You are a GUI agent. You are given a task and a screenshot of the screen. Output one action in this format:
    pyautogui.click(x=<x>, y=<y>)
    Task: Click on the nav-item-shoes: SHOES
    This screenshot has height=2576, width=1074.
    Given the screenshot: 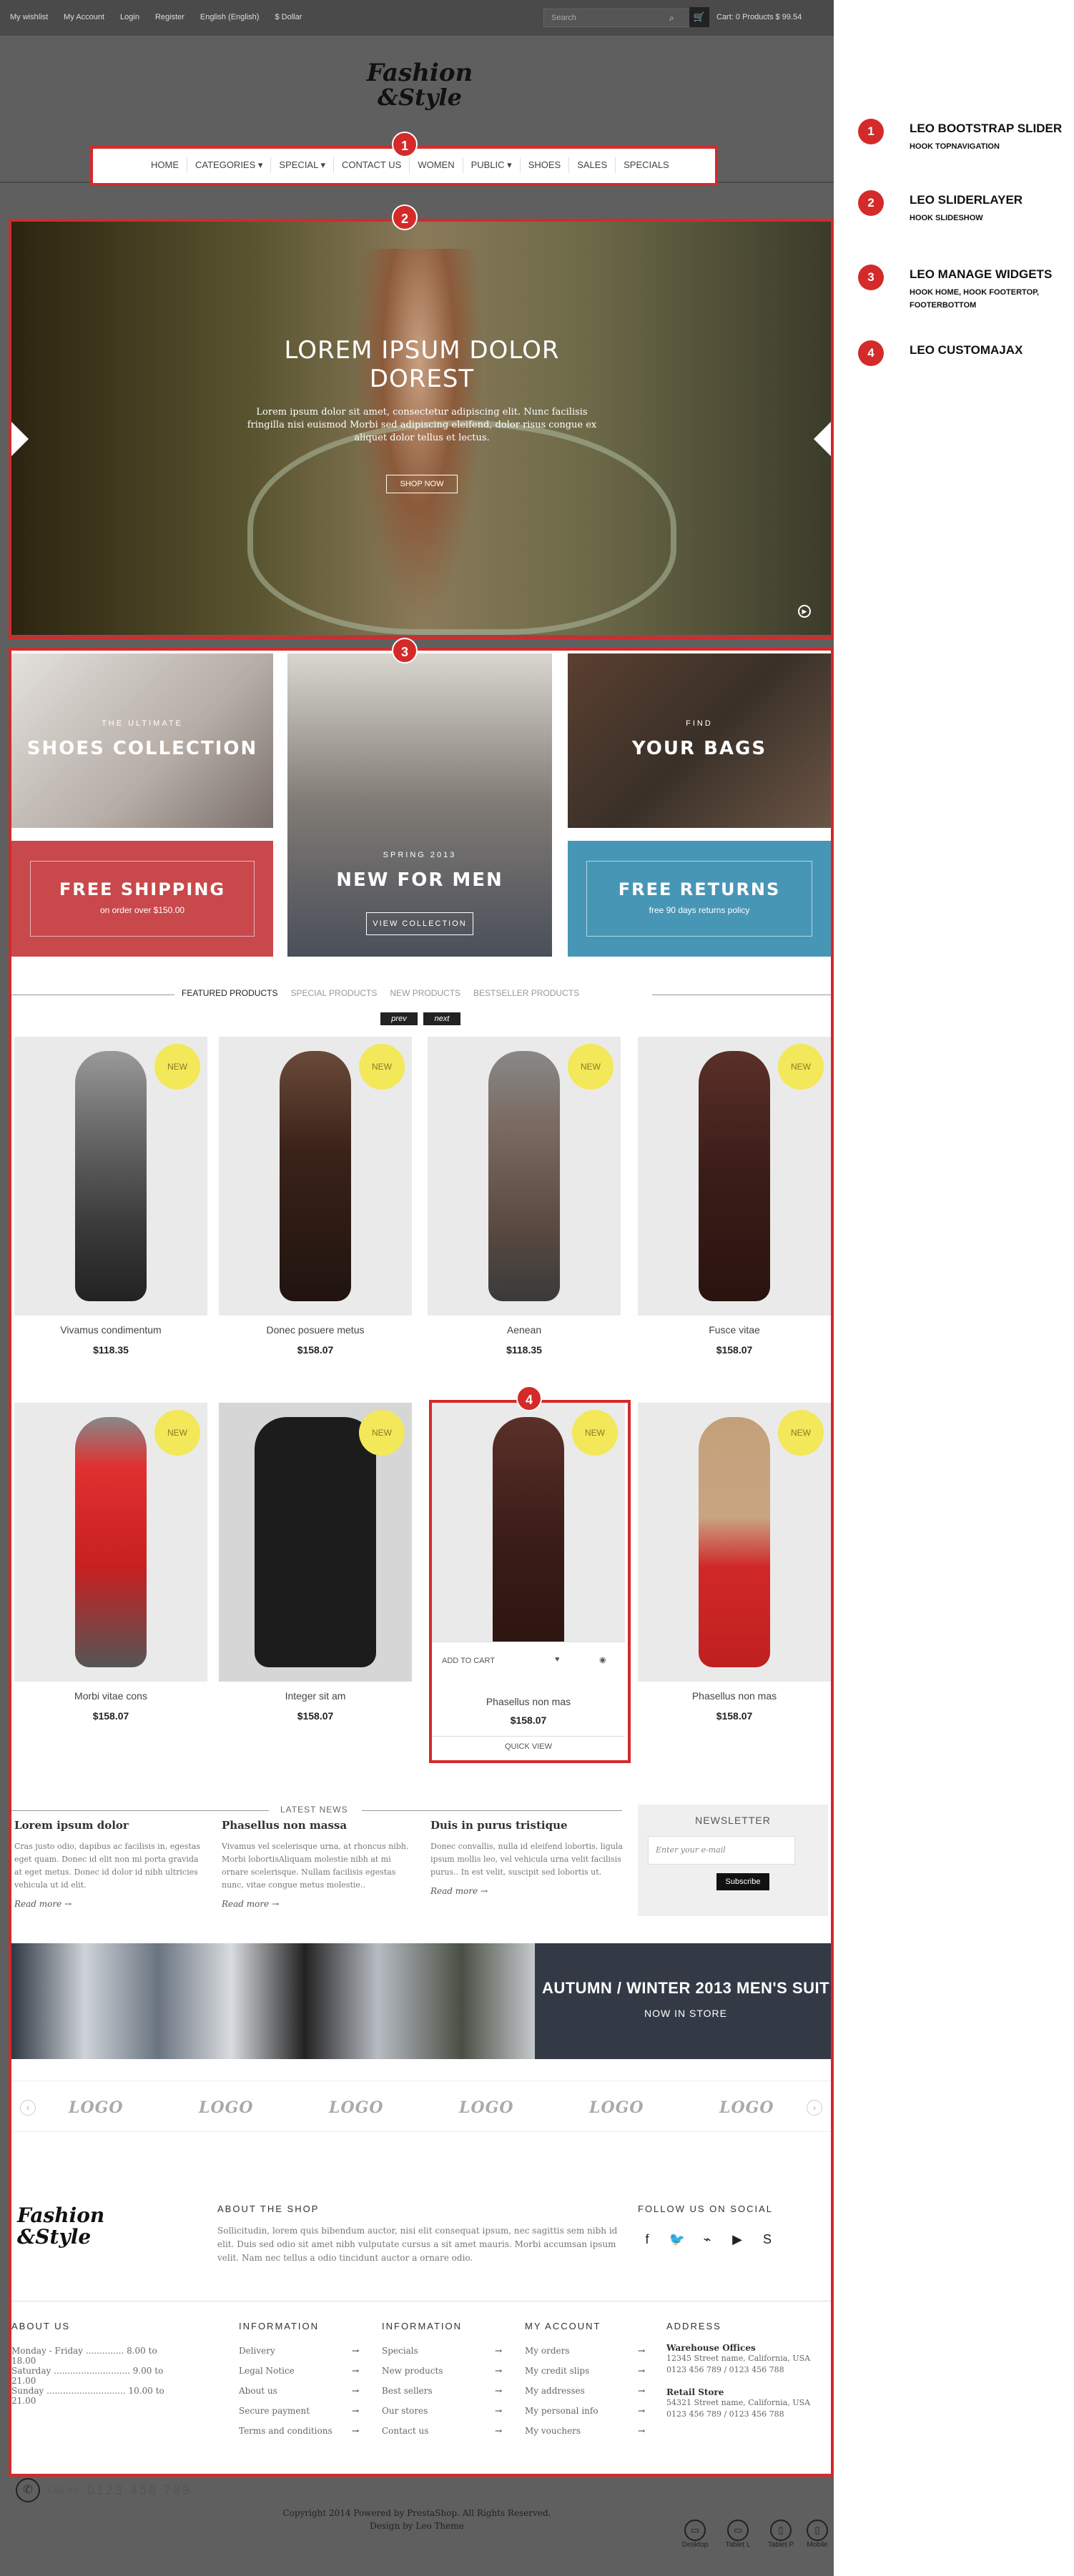 What is the action you would take?
    pyautogui.click(x=545, y=165)
    